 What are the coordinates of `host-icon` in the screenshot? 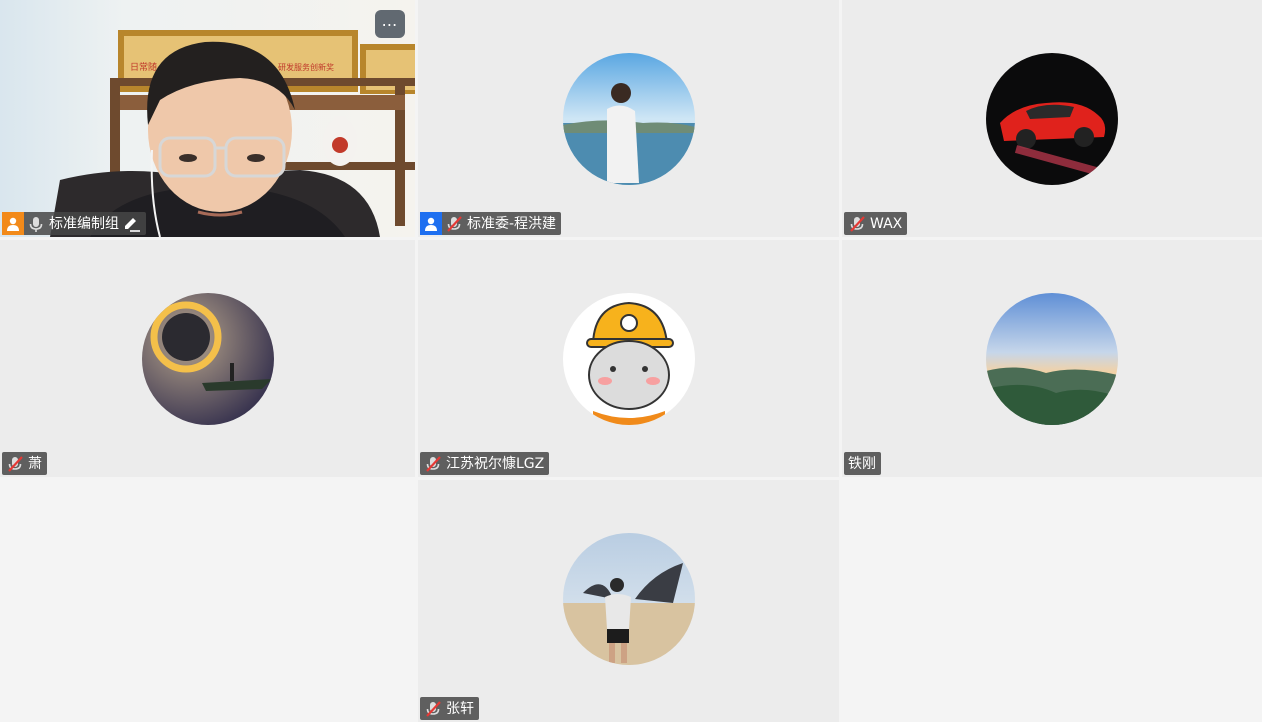 It's located at (13, 223).